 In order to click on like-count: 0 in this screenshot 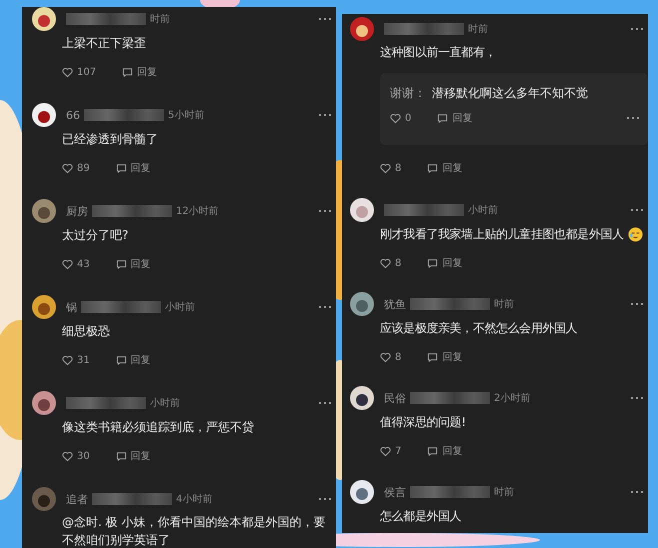, I will do `click(408, 118)`.